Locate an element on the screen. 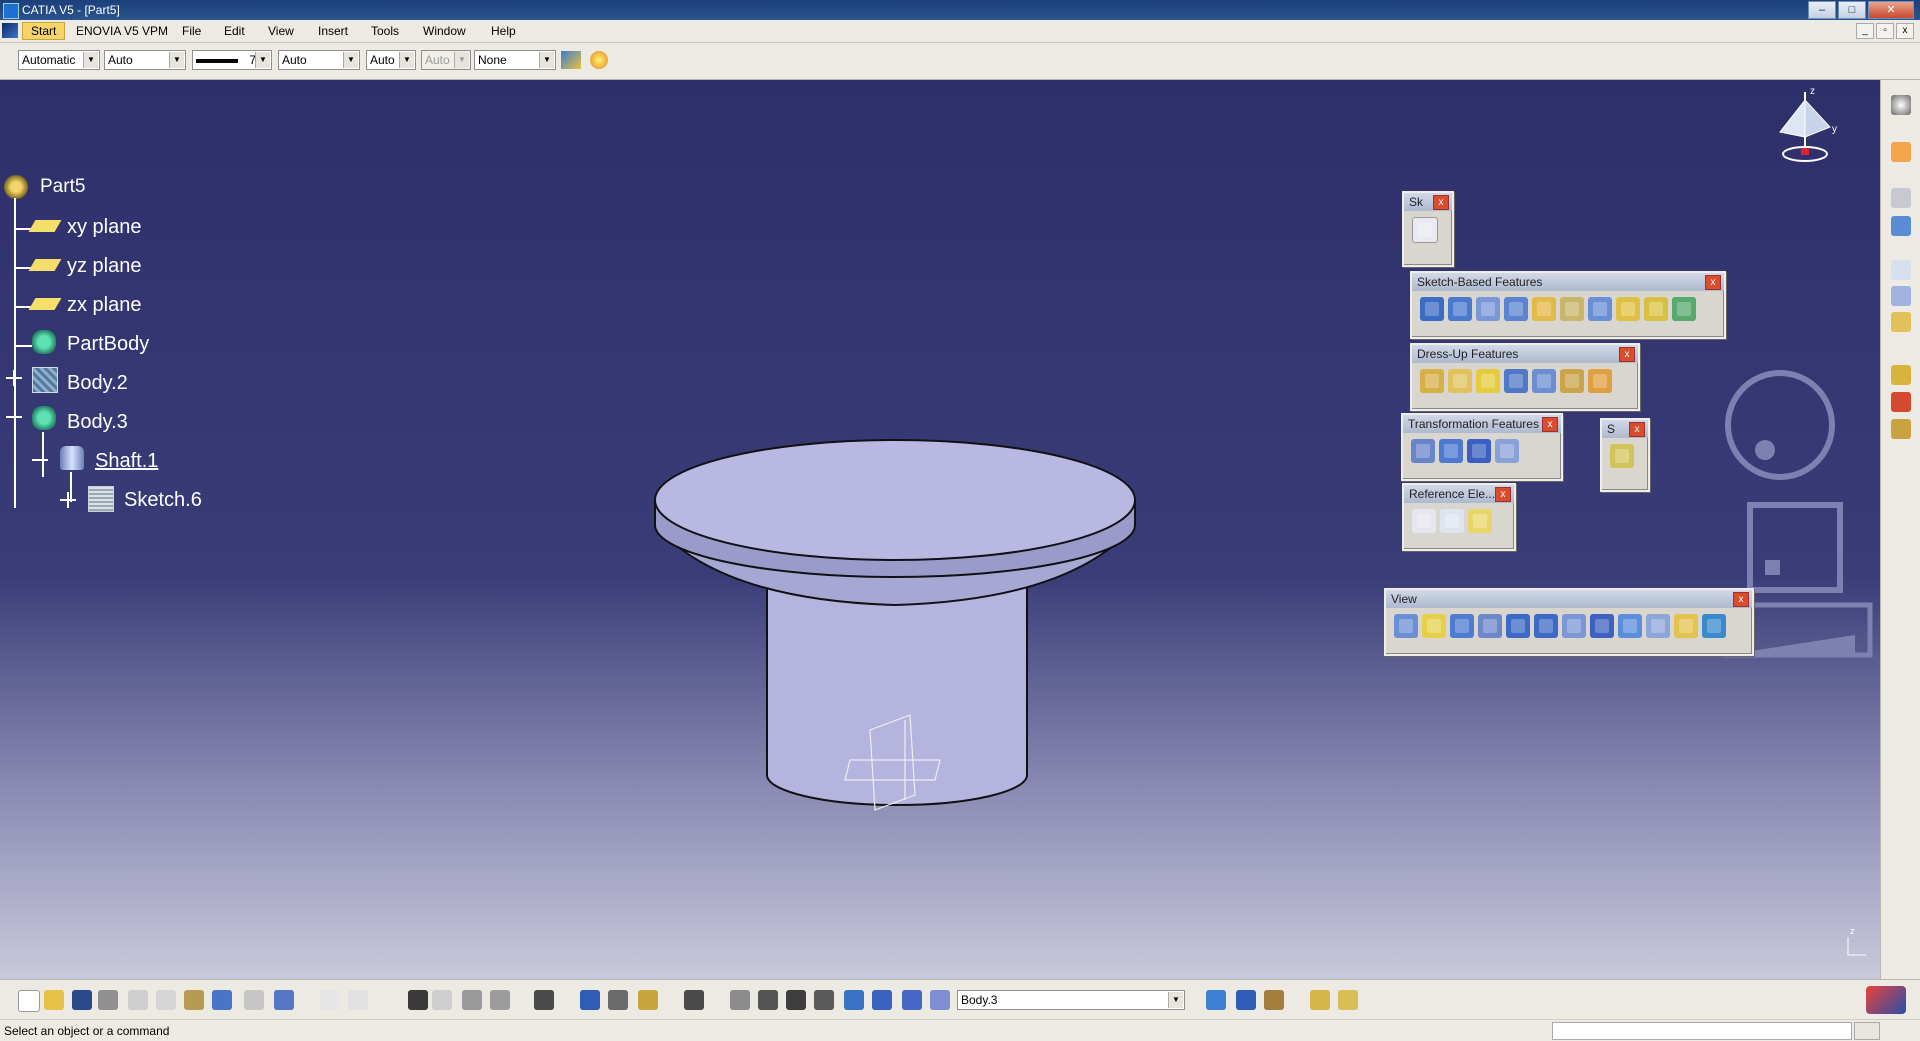 This screenshot has height=1041, width=1920. tree-item-yz-plane: yz plane is located at coordinates (104, 266).